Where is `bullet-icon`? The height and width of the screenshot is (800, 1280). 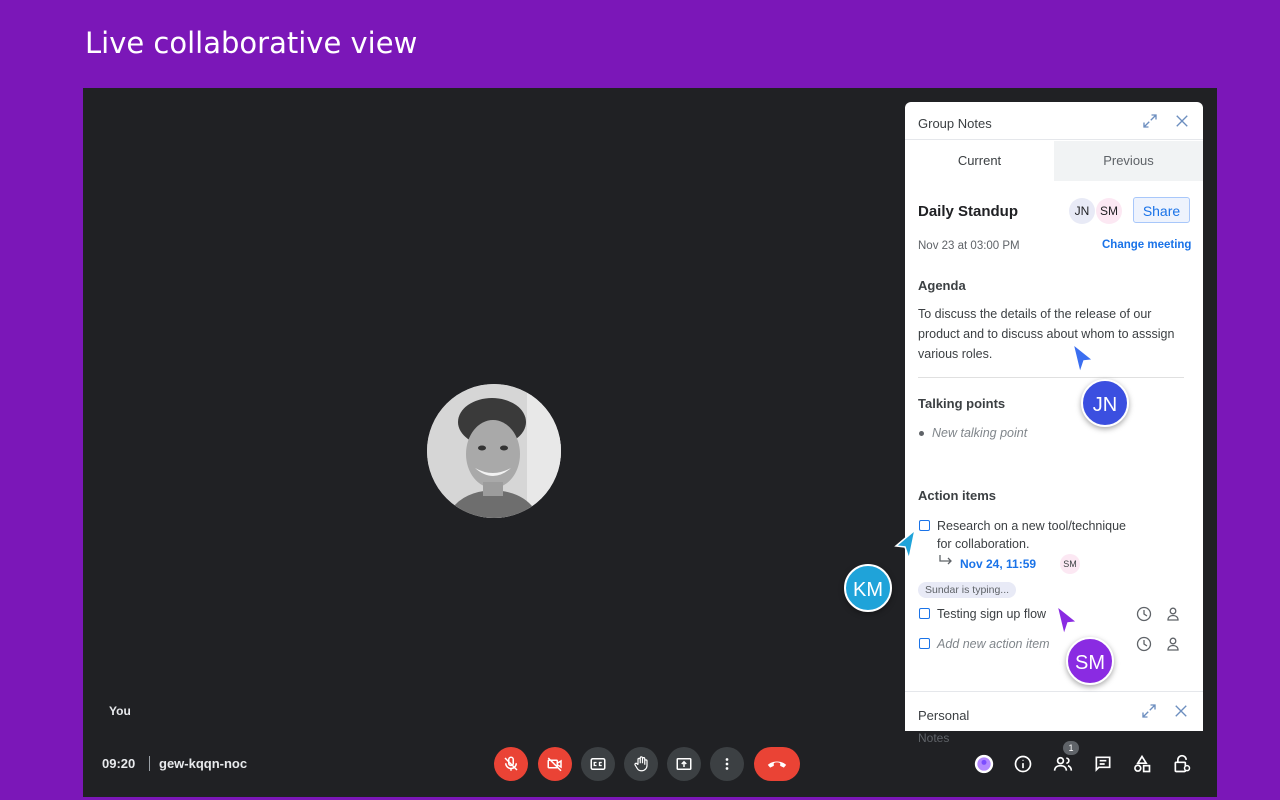 bullet-icon is located at coordinates (921, 433).